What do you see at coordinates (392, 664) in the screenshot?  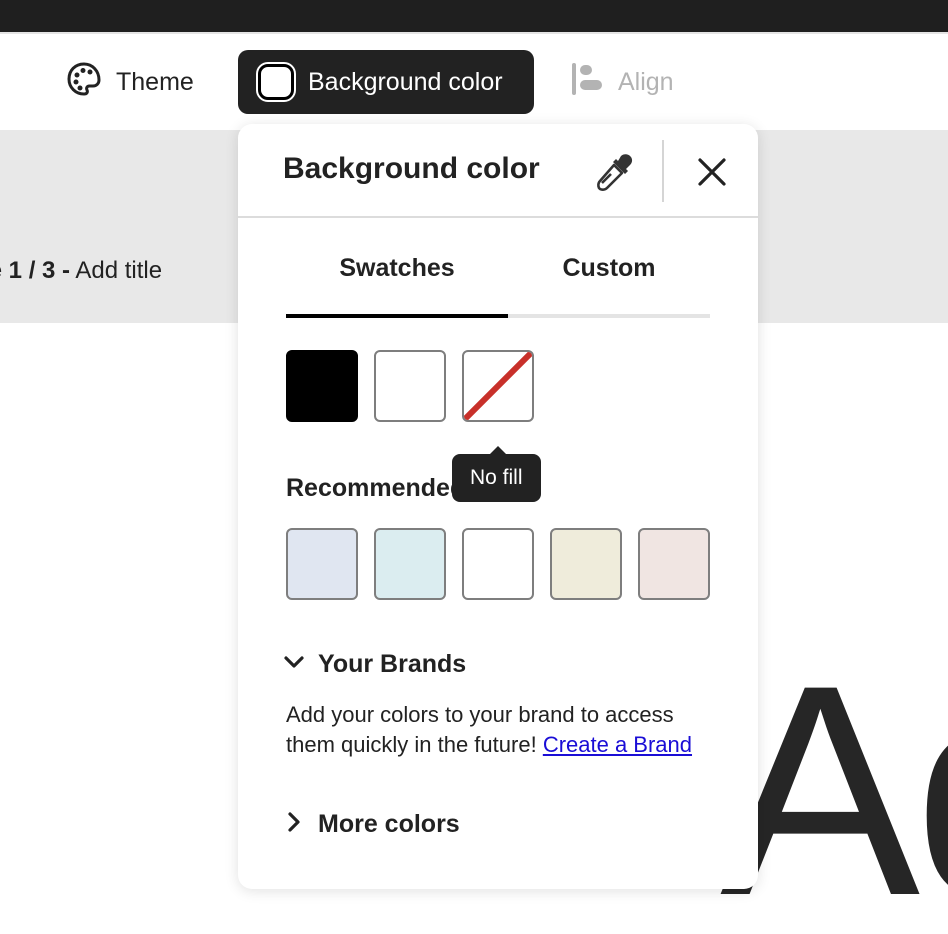 I see `your-brands-title: Your Brands` at bounding box center [392, 664].